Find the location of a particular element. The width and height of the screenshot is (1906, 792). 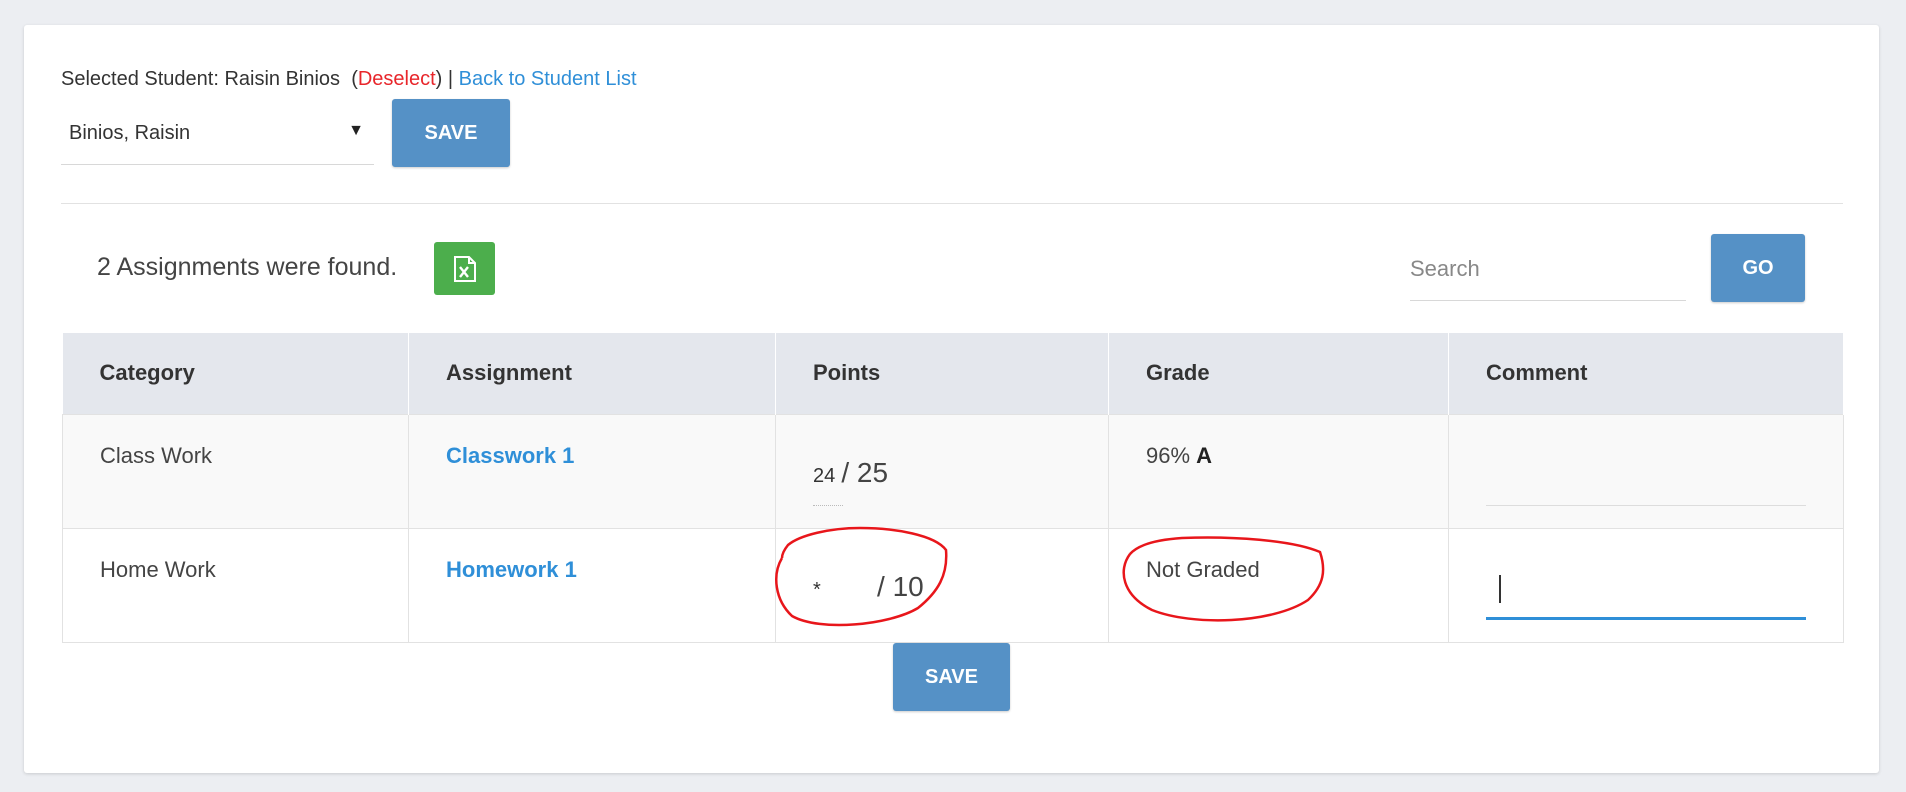

points-cell: 24 / 25 is located at coordinates (942, 471).